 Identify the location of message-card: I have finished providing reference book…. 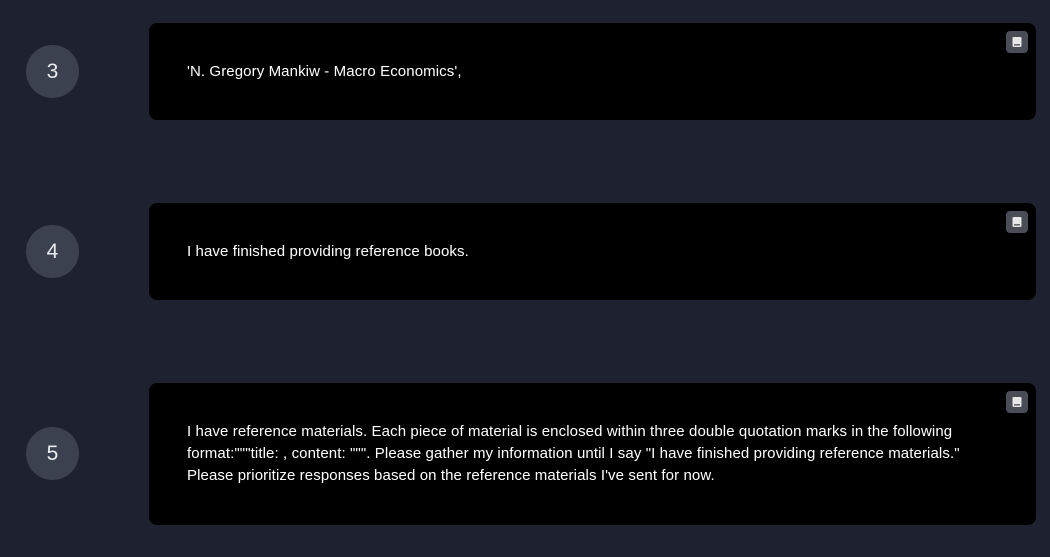
(592, 251).